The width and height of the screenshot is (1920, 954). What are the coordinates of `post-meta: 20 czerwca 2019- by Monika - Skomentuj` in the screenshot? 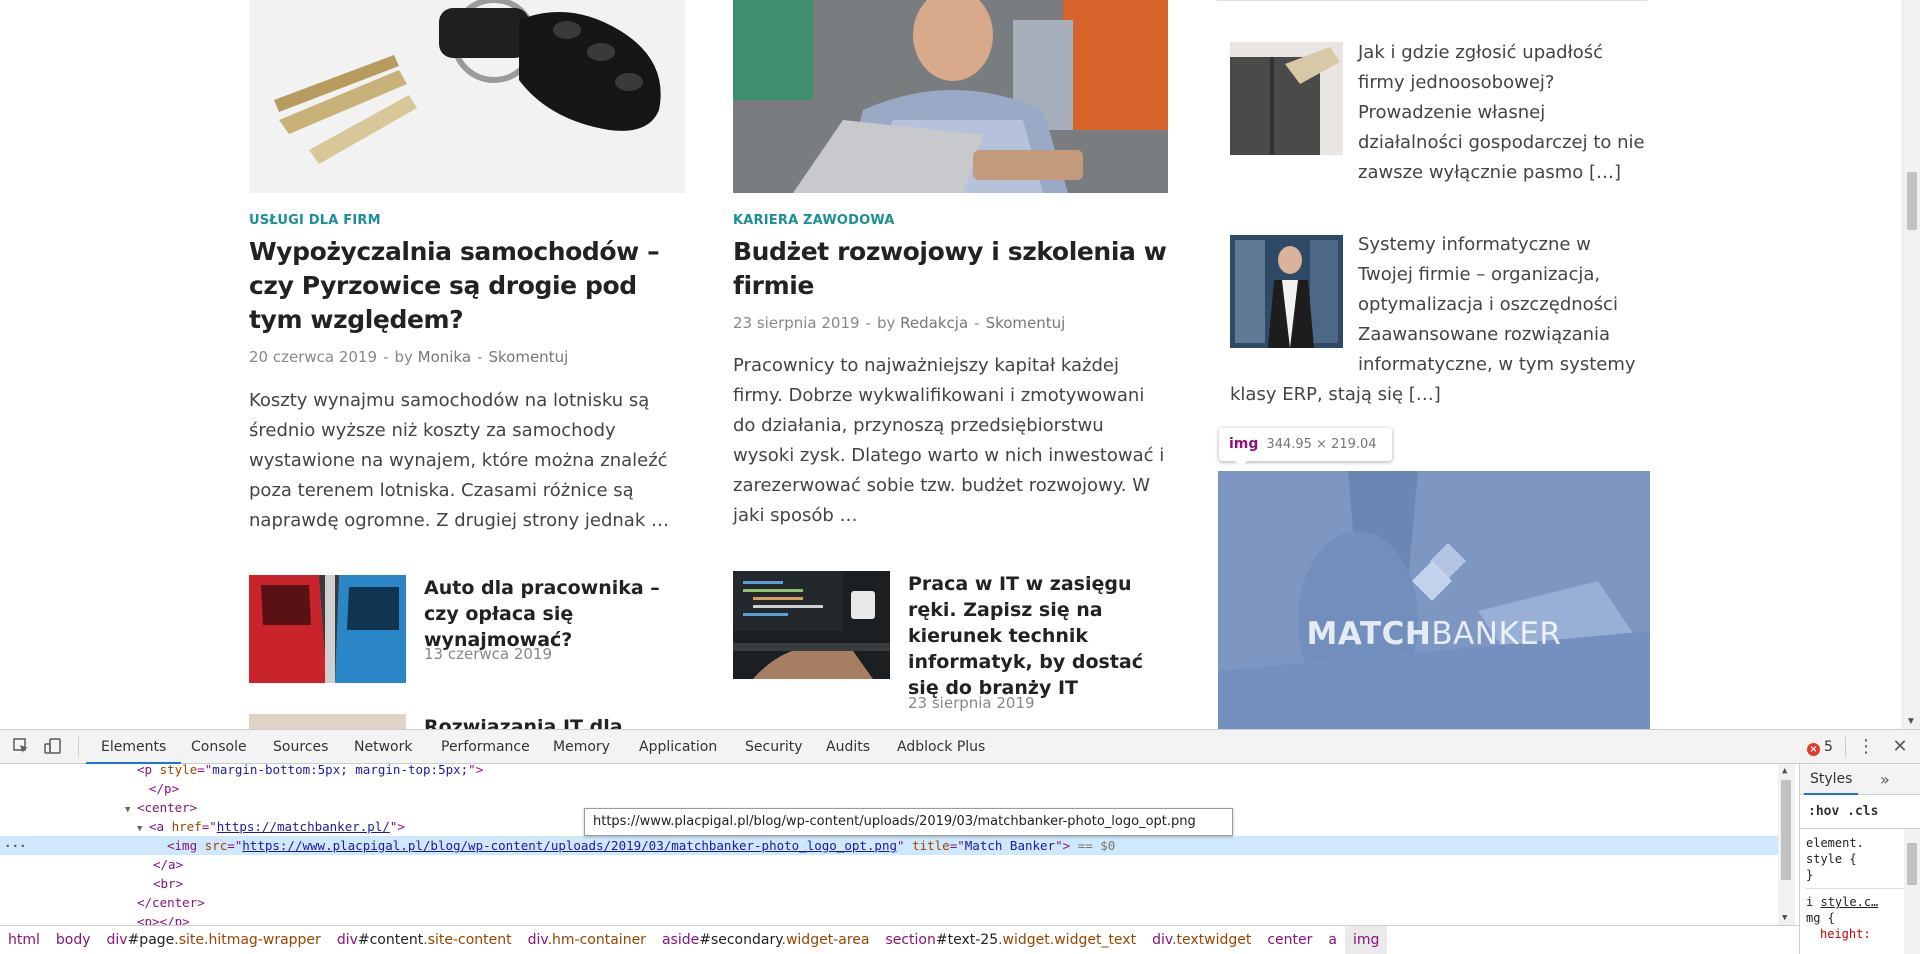 It's located at (409, 357).